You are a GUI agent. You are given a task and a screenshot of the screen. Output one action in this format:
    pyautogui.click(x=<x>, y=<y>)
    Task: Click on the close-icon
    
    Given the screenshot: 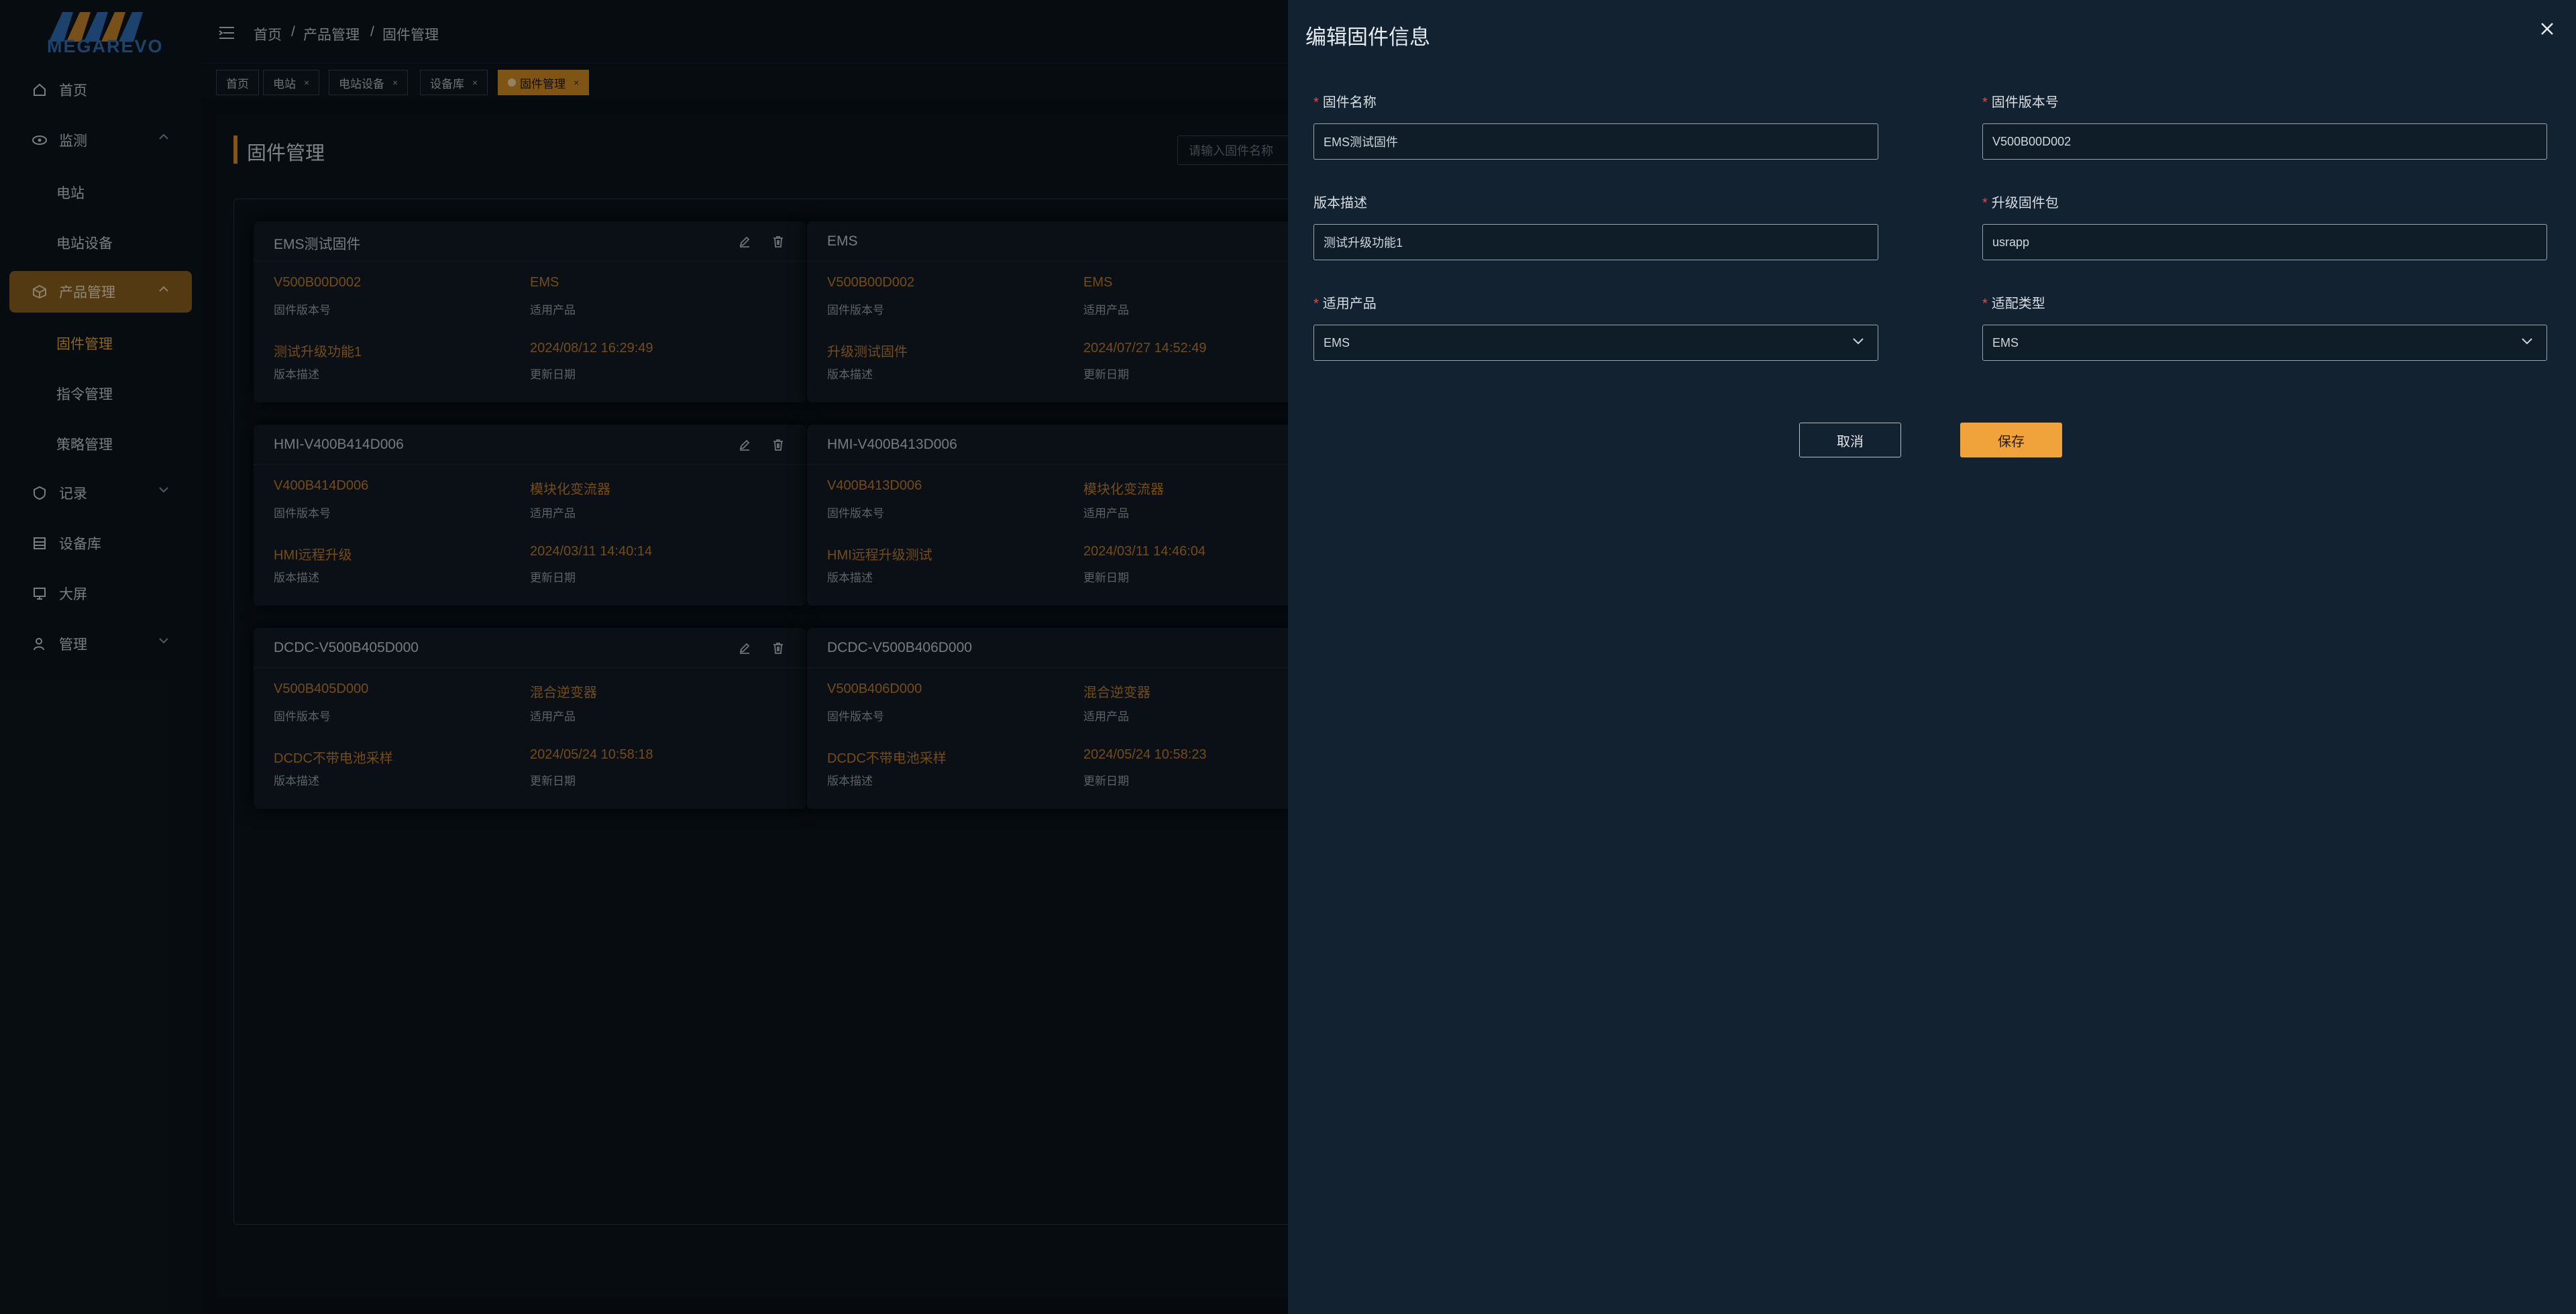 What is the action you would take?
    pyautogui.click(x=2547, y=28)
    